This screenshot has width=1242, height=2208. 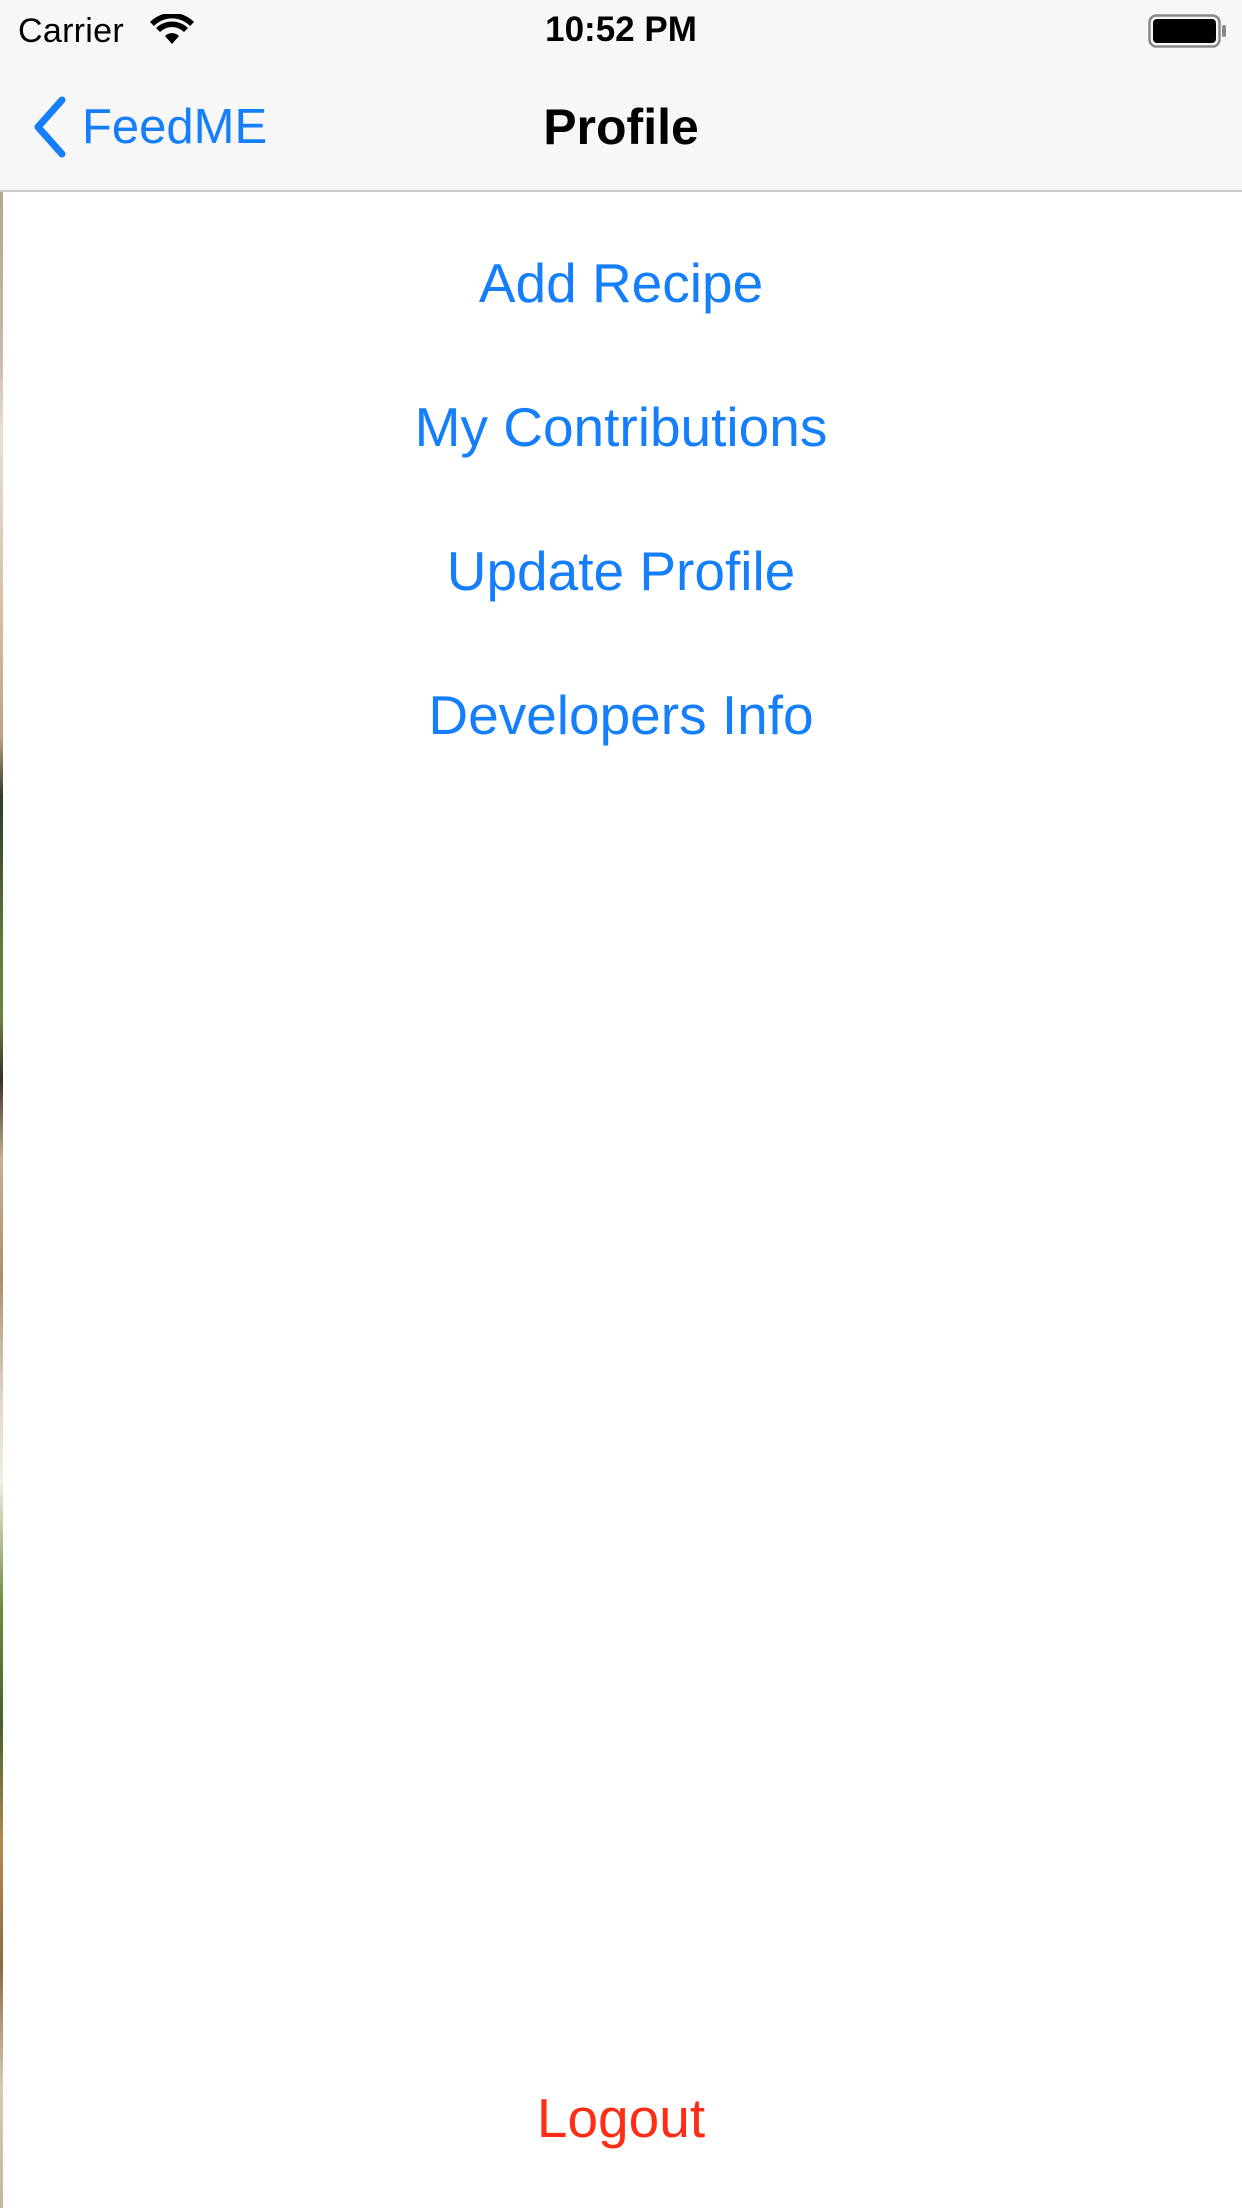 I want to click on battery-icon, so click(x=1187, y=31).